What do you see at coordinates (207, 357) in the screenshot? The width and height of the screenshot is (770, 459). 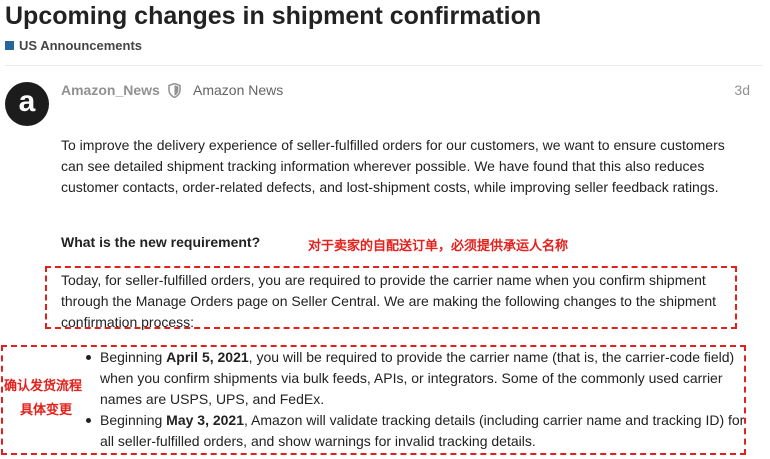 I see `bullet-date: April 5, 2021` at bounding box center [207, 357].